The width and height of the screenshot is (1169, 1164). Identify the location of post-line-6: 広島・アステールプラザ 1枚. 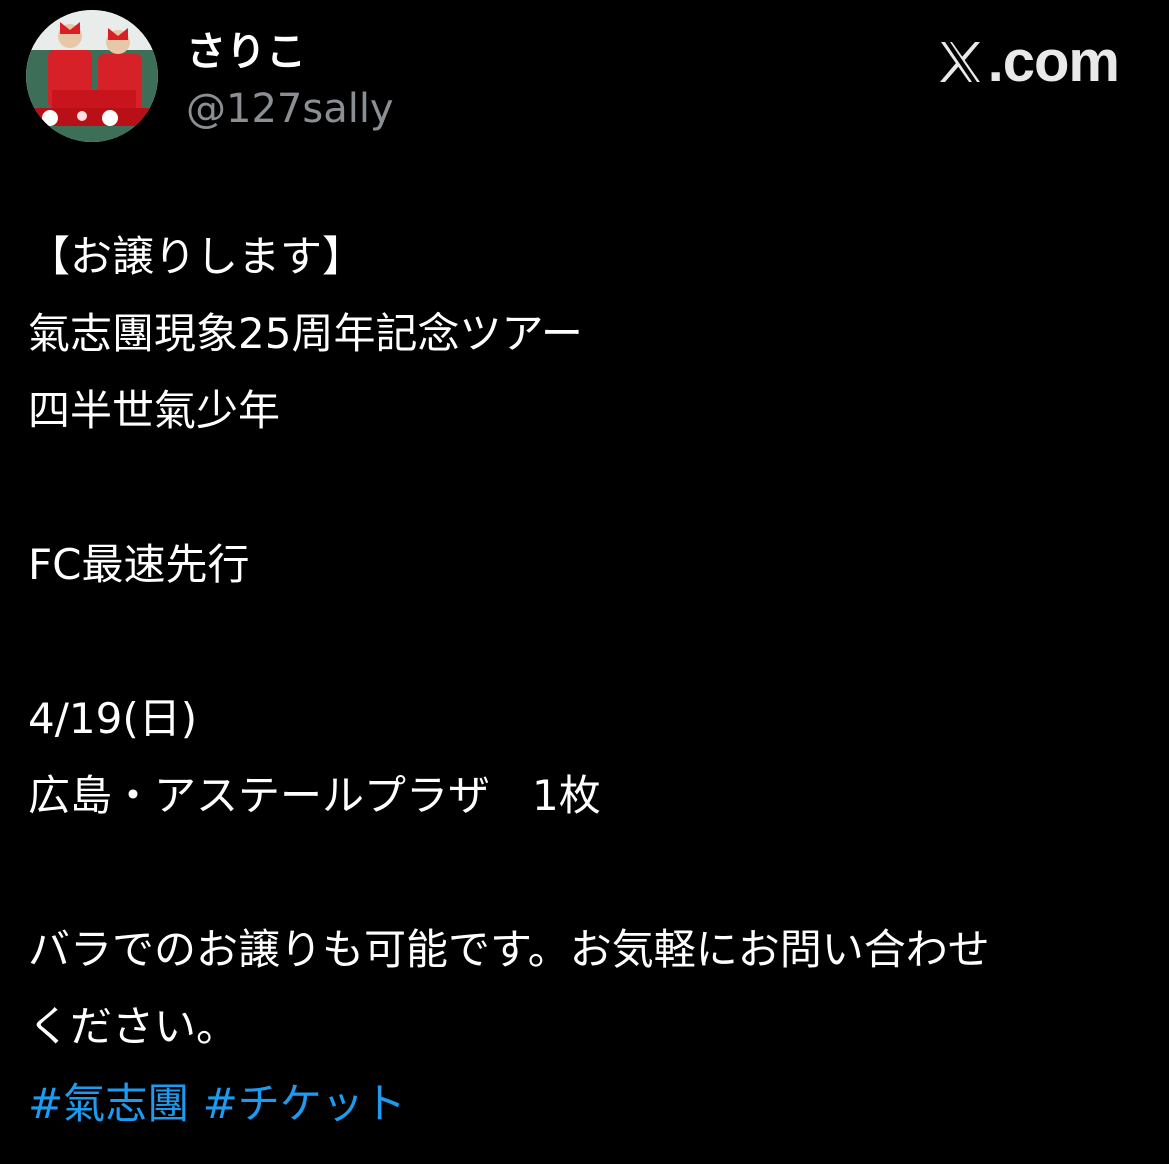
(314, 795).